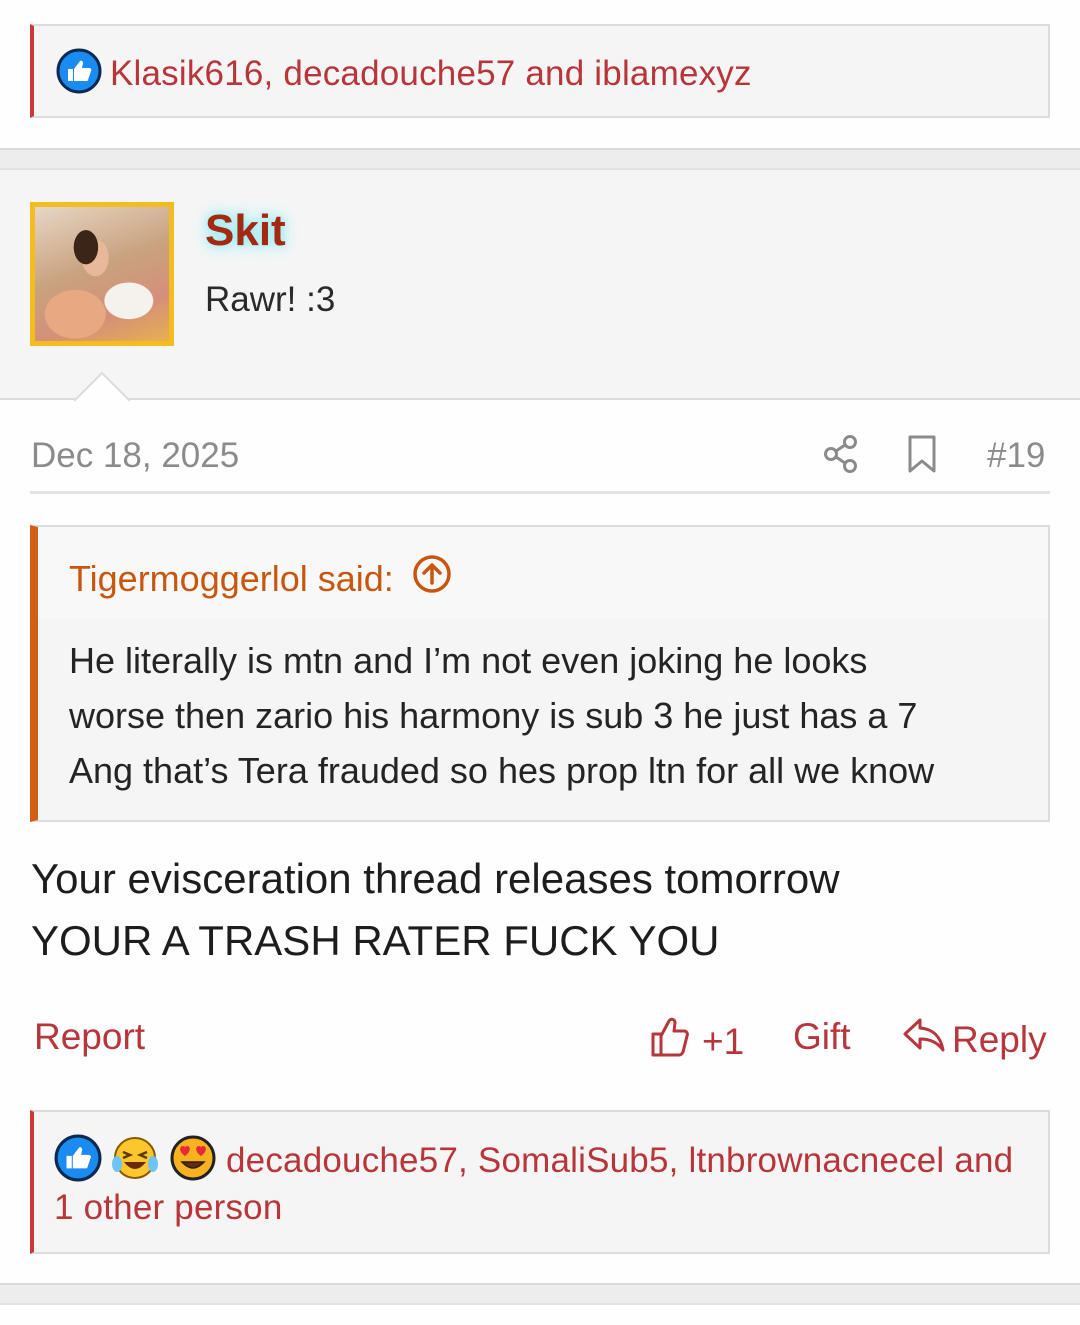 The width and height of the screenshot is (1080, 1325). What do you see at coordinates (1016, 456) in the screenshot?
I see `post-number: #19` at bounding box center [1016, 456].